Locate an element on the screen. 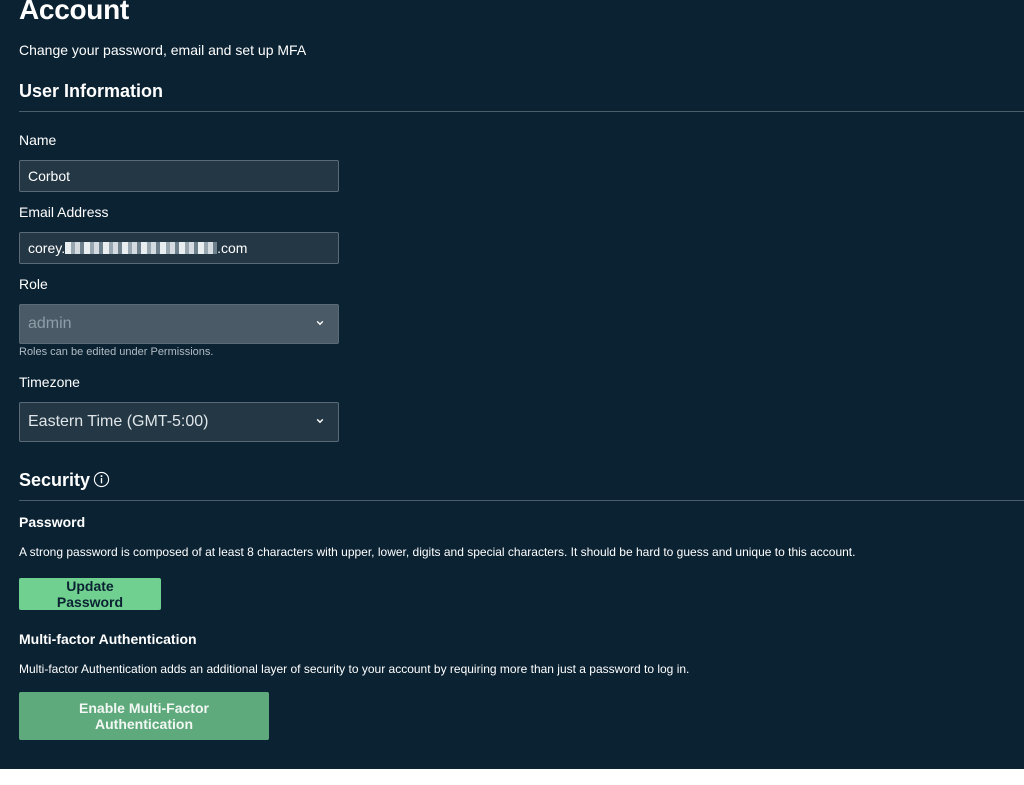 The width and height of the screenshot is (1024, 785). info-icon is located at coordinates (101, 479).